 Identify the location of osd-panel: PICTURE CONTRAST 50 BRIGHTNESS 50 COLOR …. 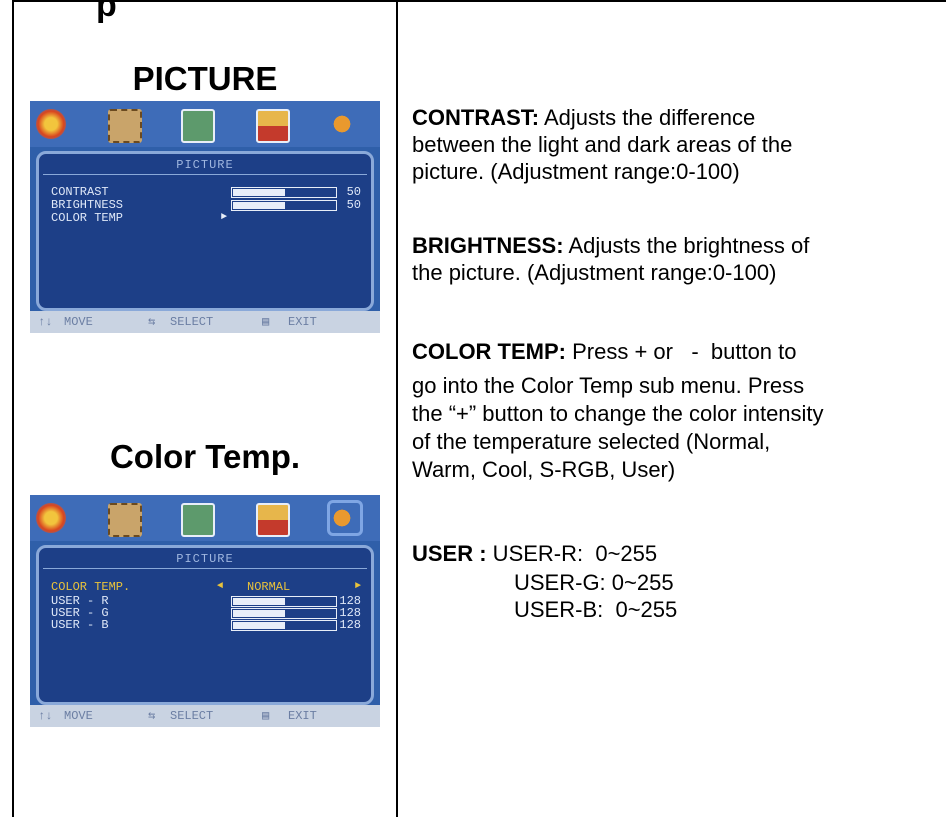
(205, 231).